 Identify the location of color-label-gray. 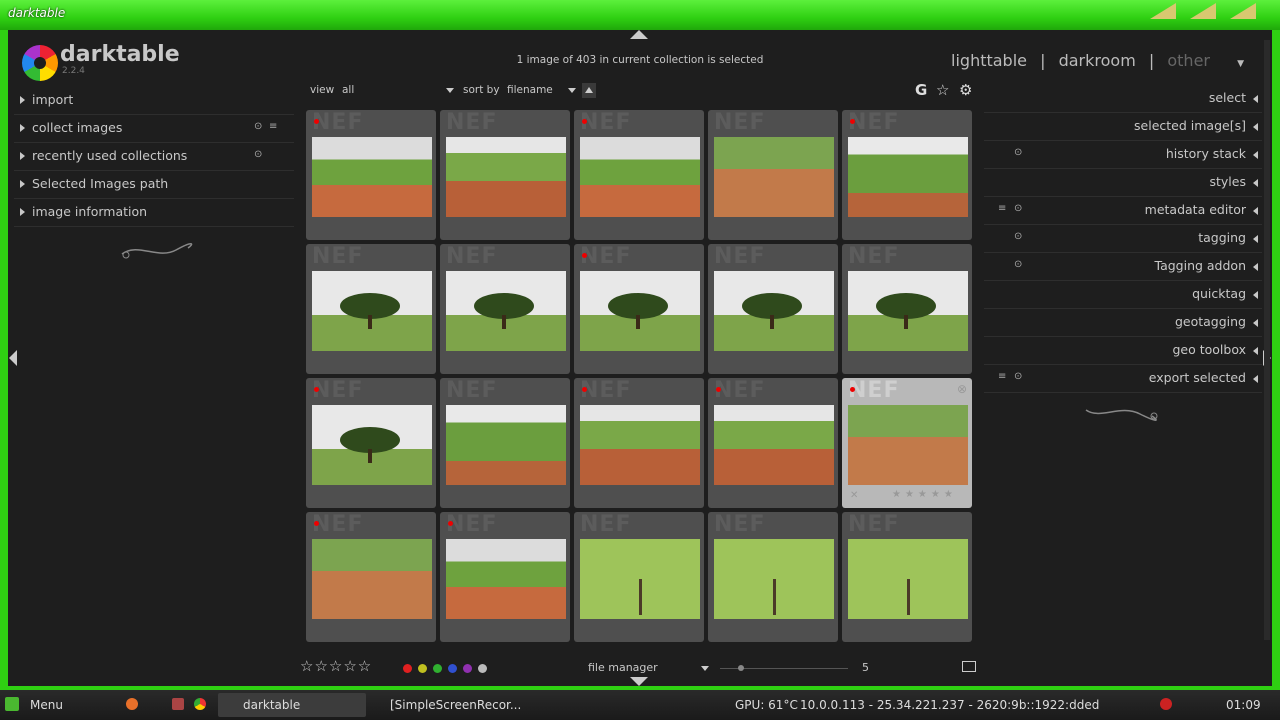
(482, 668).